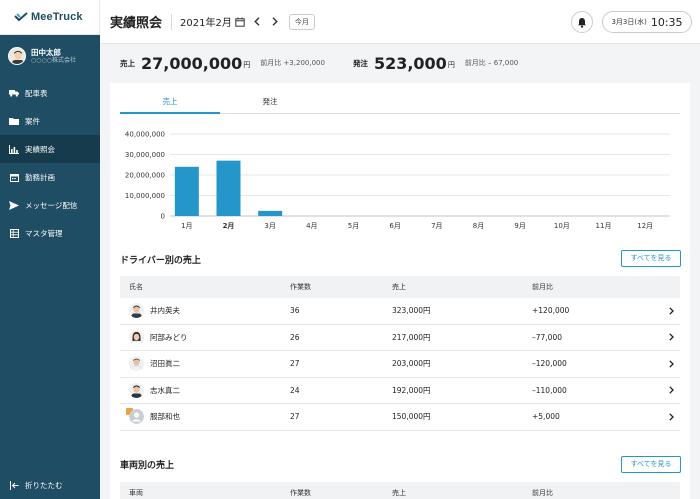 The height and width of the screenshot is (499, 700). I want to click on sidebar-item-master: マスタ管理, so click(50, 233).